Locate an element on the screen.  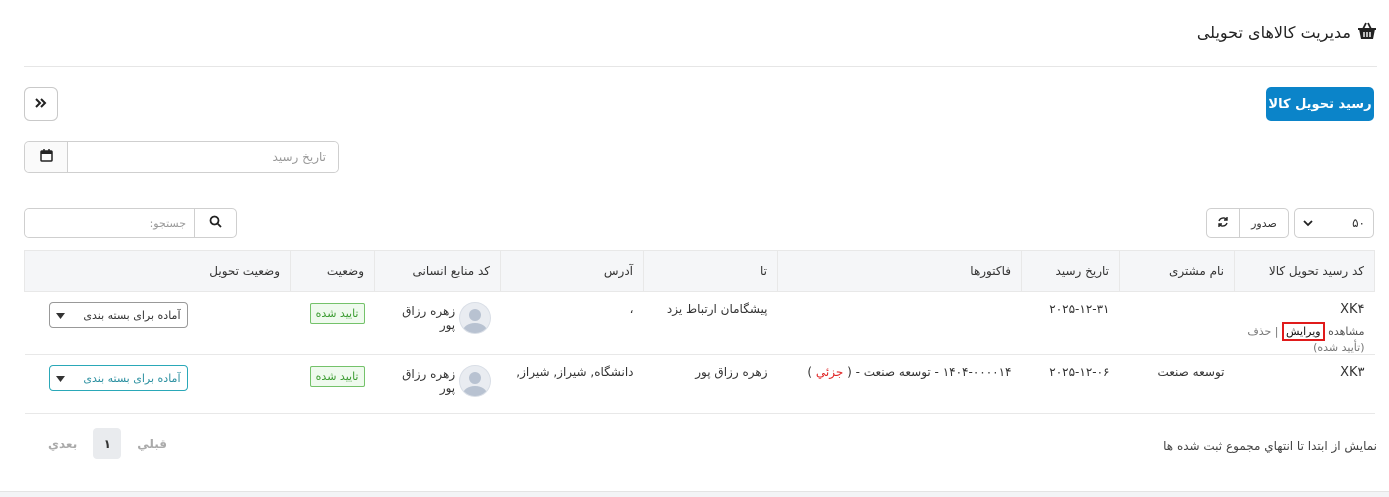
cell-customer: توسعه صنعت is located at coordinates (1177, 384).